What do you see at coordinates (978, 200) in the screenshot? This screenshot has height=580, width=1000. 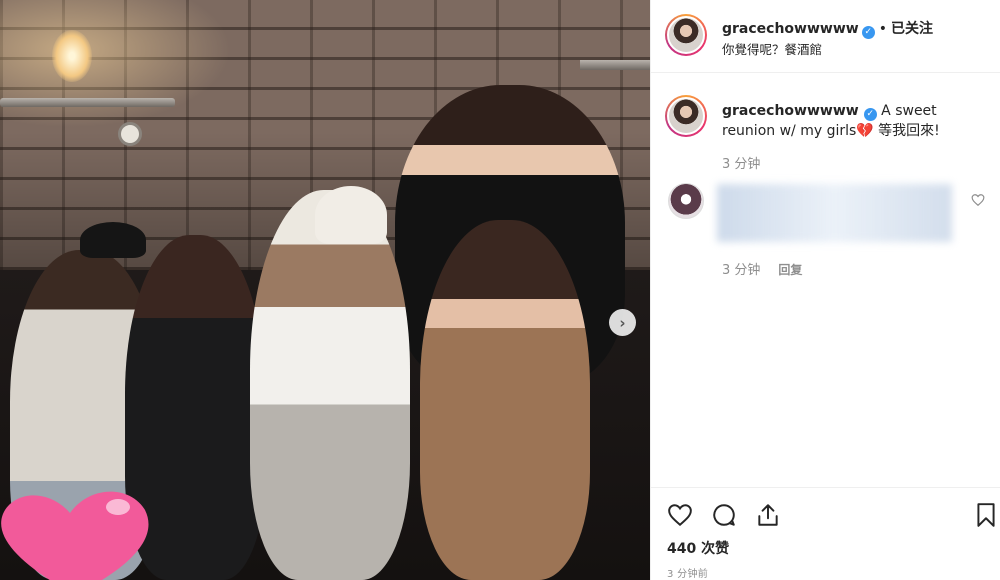 I see `comment-like-heart-icon` at bounding box center [978, 200].